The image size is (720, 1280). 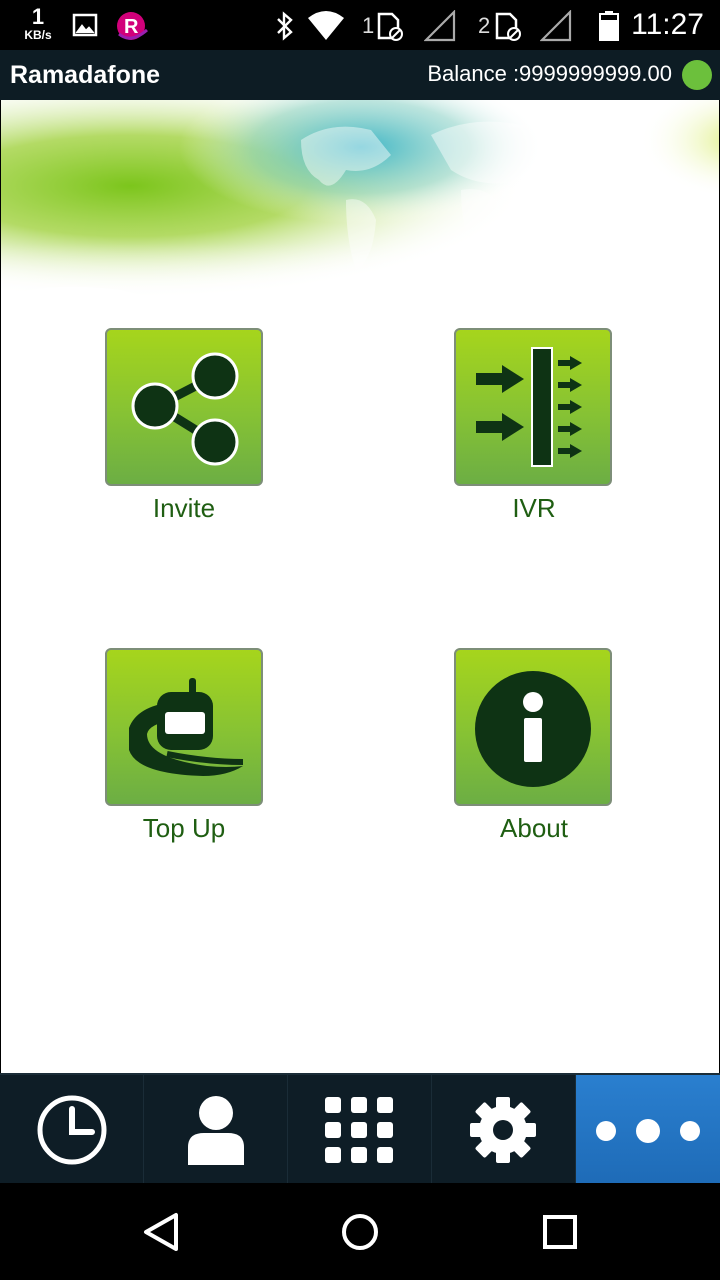 I want to click on about-tile, so click(x=533, y=727).